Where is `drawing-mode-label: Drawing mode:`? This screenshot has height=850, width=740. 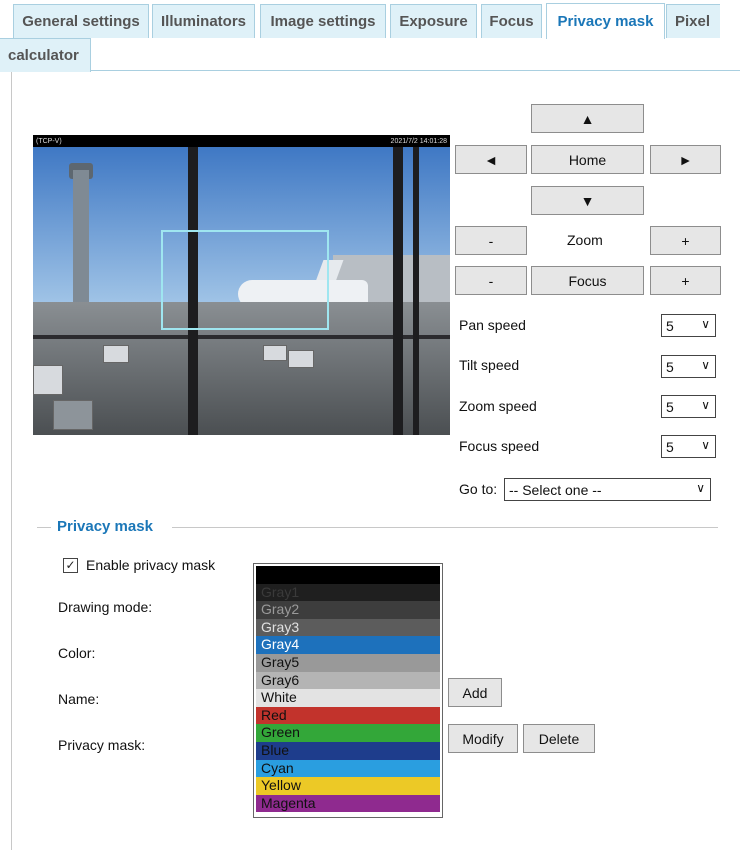
drawing-mode-label: Drawing mode: is located at coordinates (105, 607).